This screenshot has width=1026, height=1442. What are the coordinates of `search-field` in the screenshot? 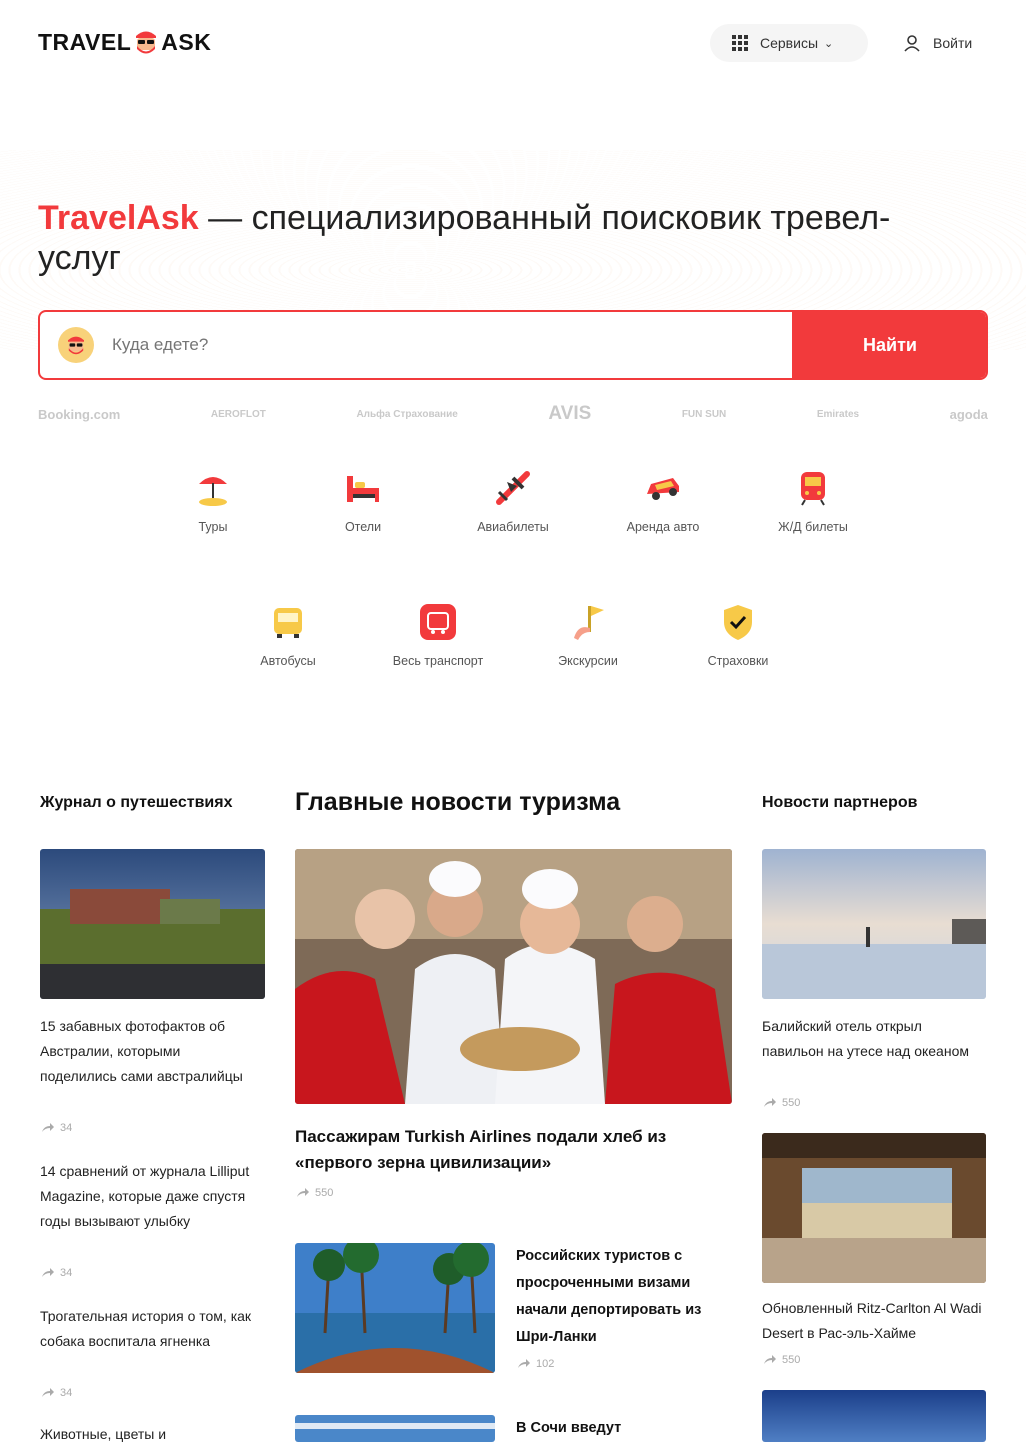 It's located at (417, 345).